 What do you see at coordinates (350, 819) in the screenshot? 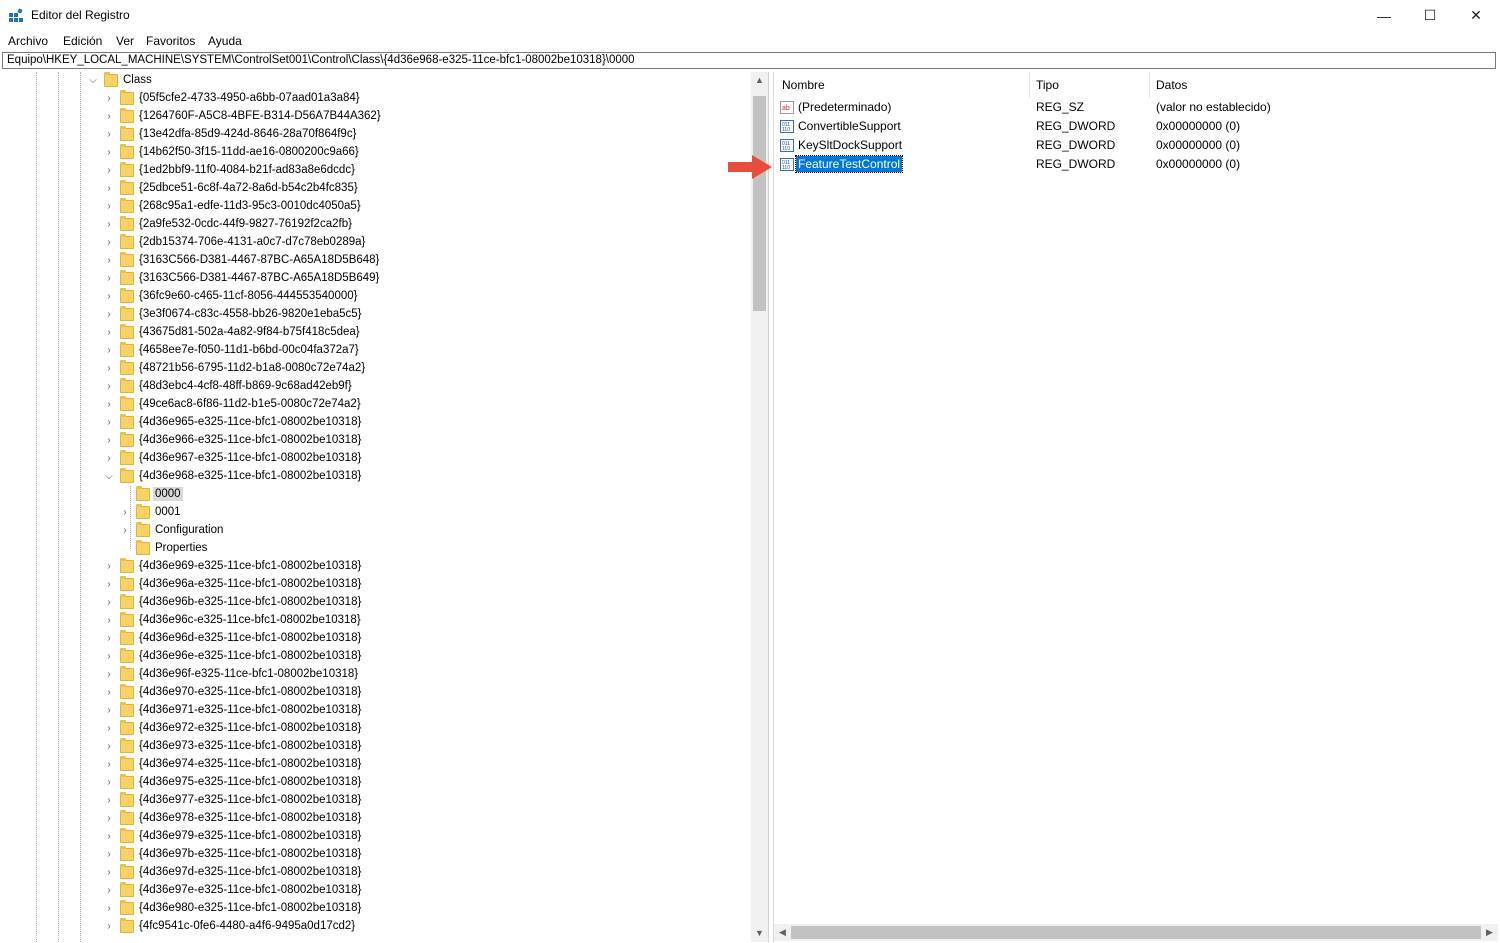
I see `tree-item: › {4d36e978-e325-11ce-bfc1-08002be10318}` at bounding box center [350, 819].